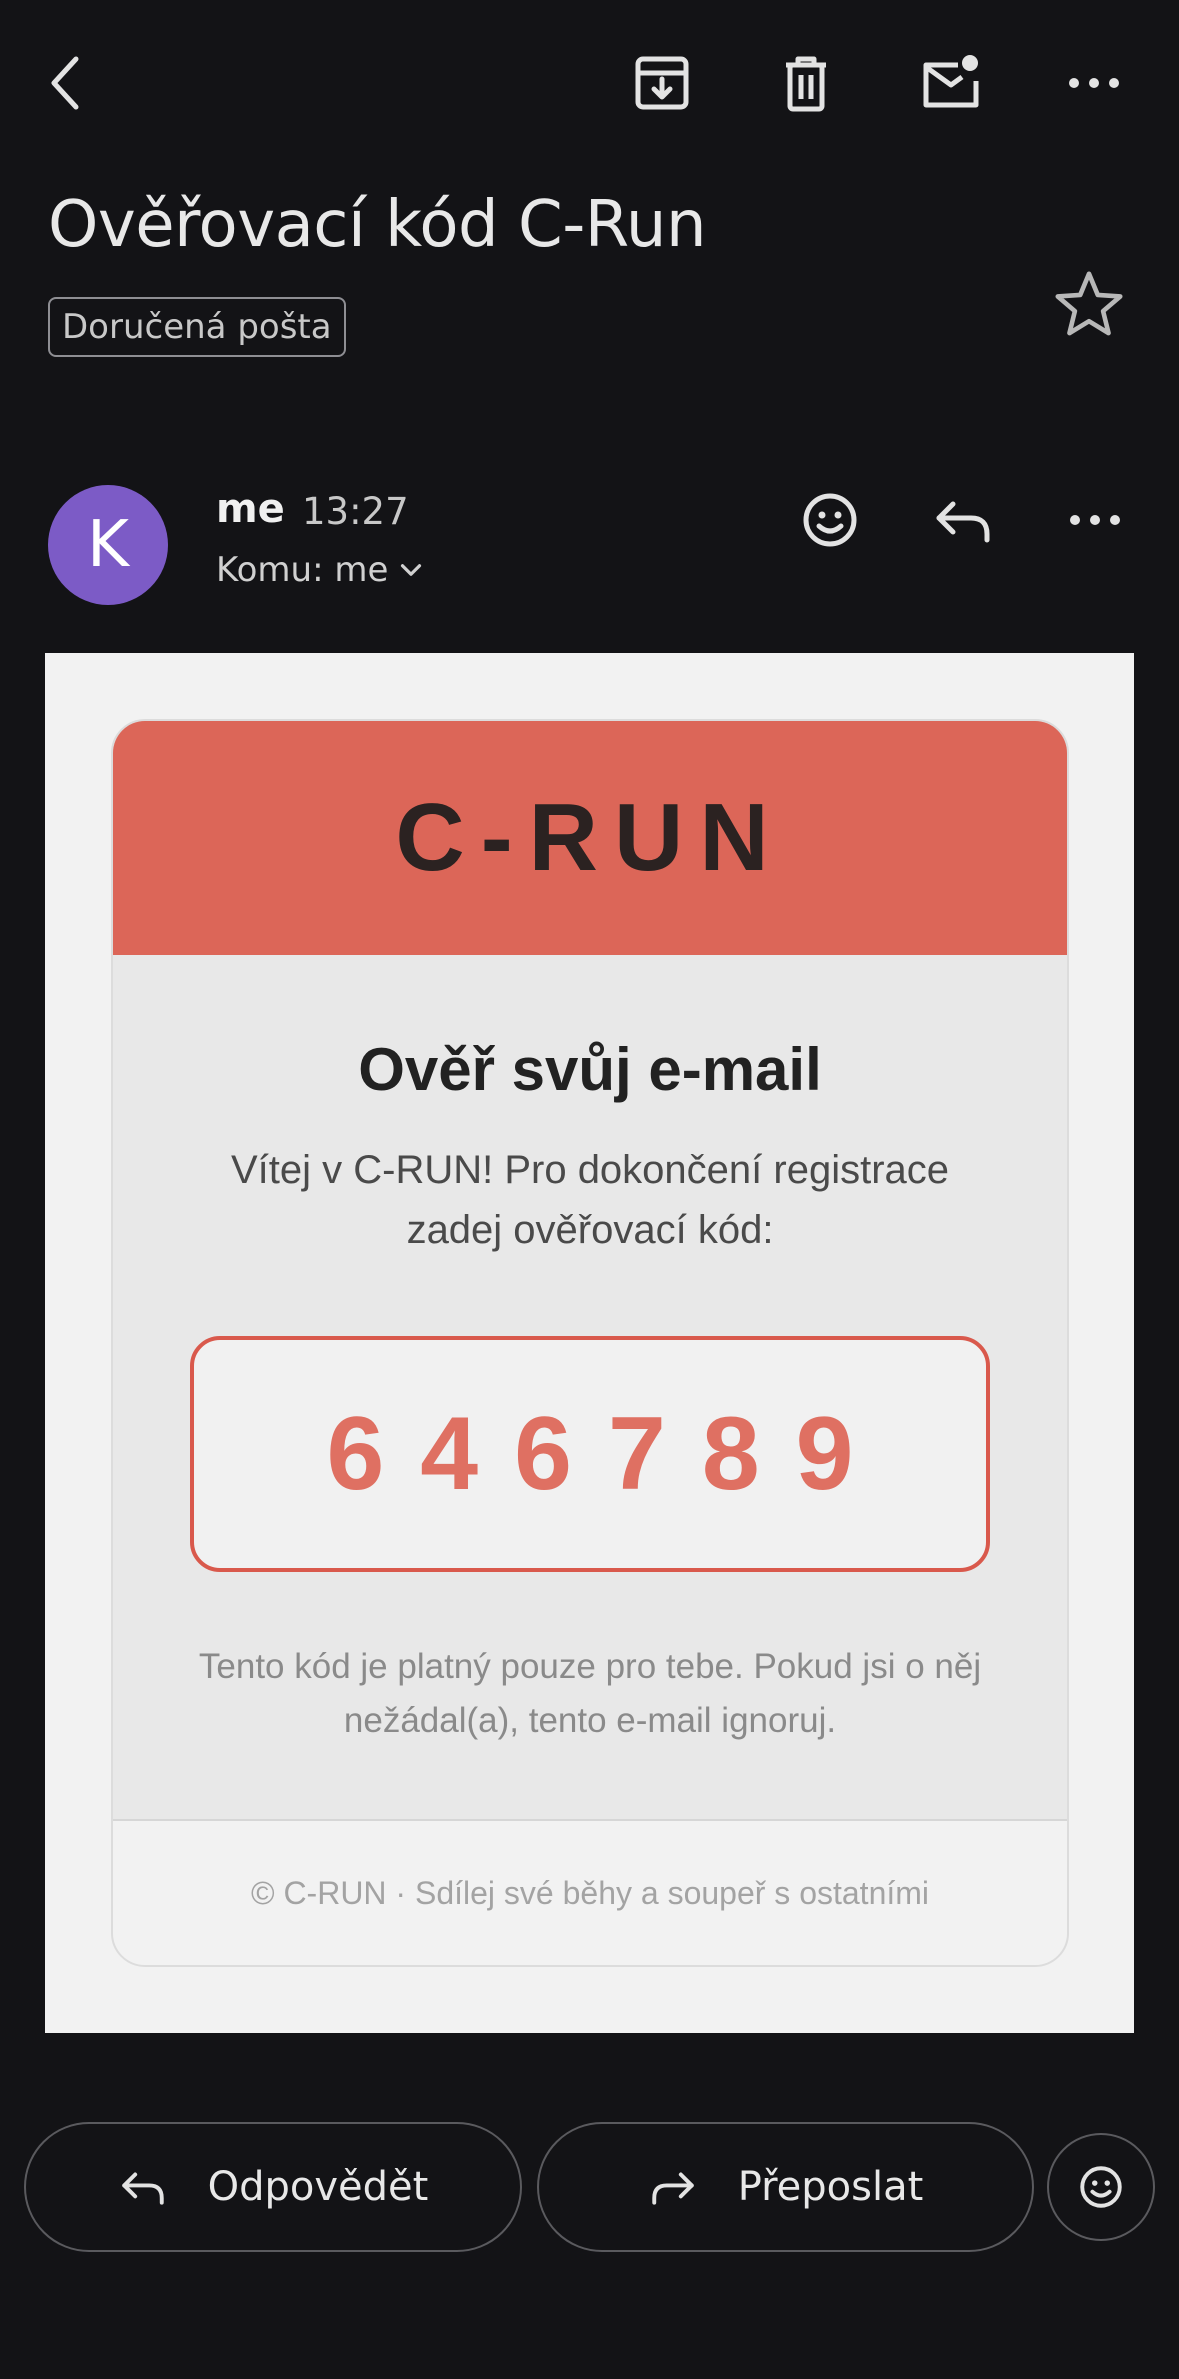 This screenshot has height=2379, width=1179. Describe the element at coordinates (672, 2188) in the screenshot. I see `forward-icon` at that location.